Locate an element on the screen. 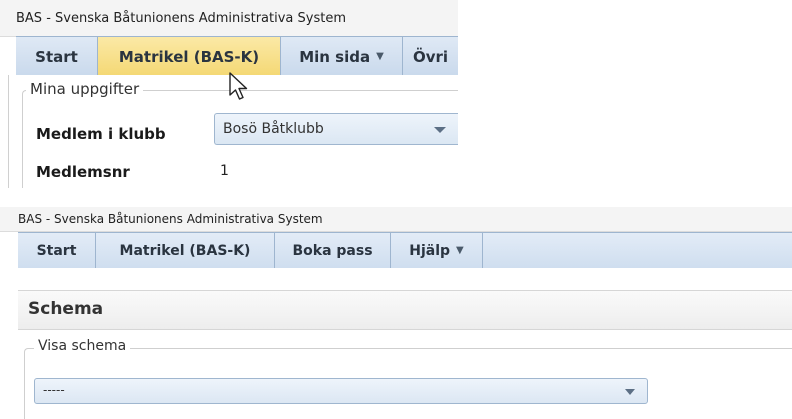 The height and width of the screenshot is (419, 792). schema-select-value: ----- is located at coordinates (54, 390).